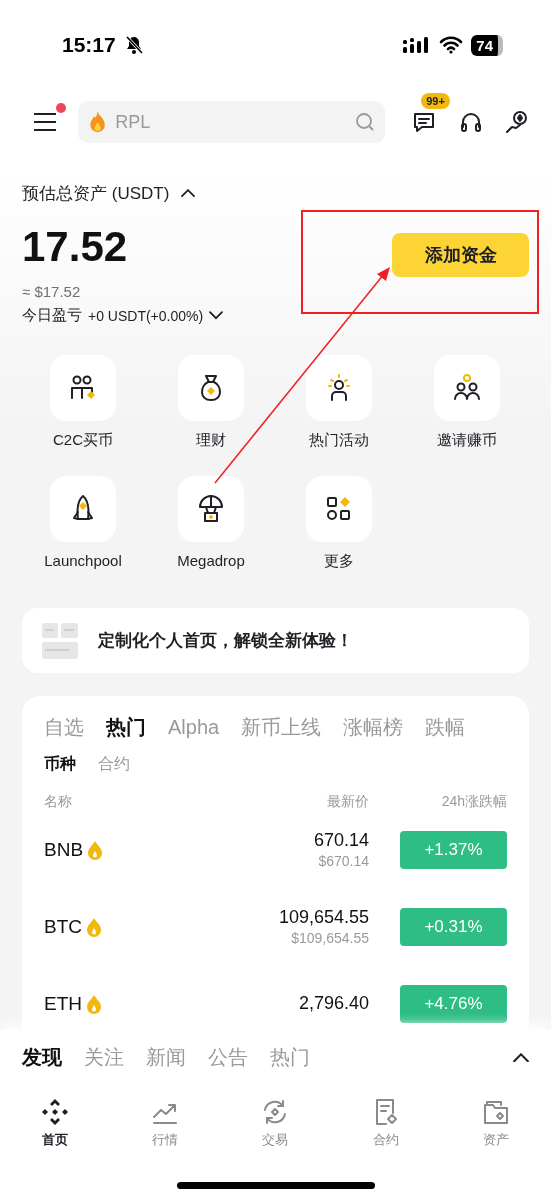 The width and height of the screenshot is (551, 1200). I want to click on shortcut-label: 邀请赚币, so click(467, 440).